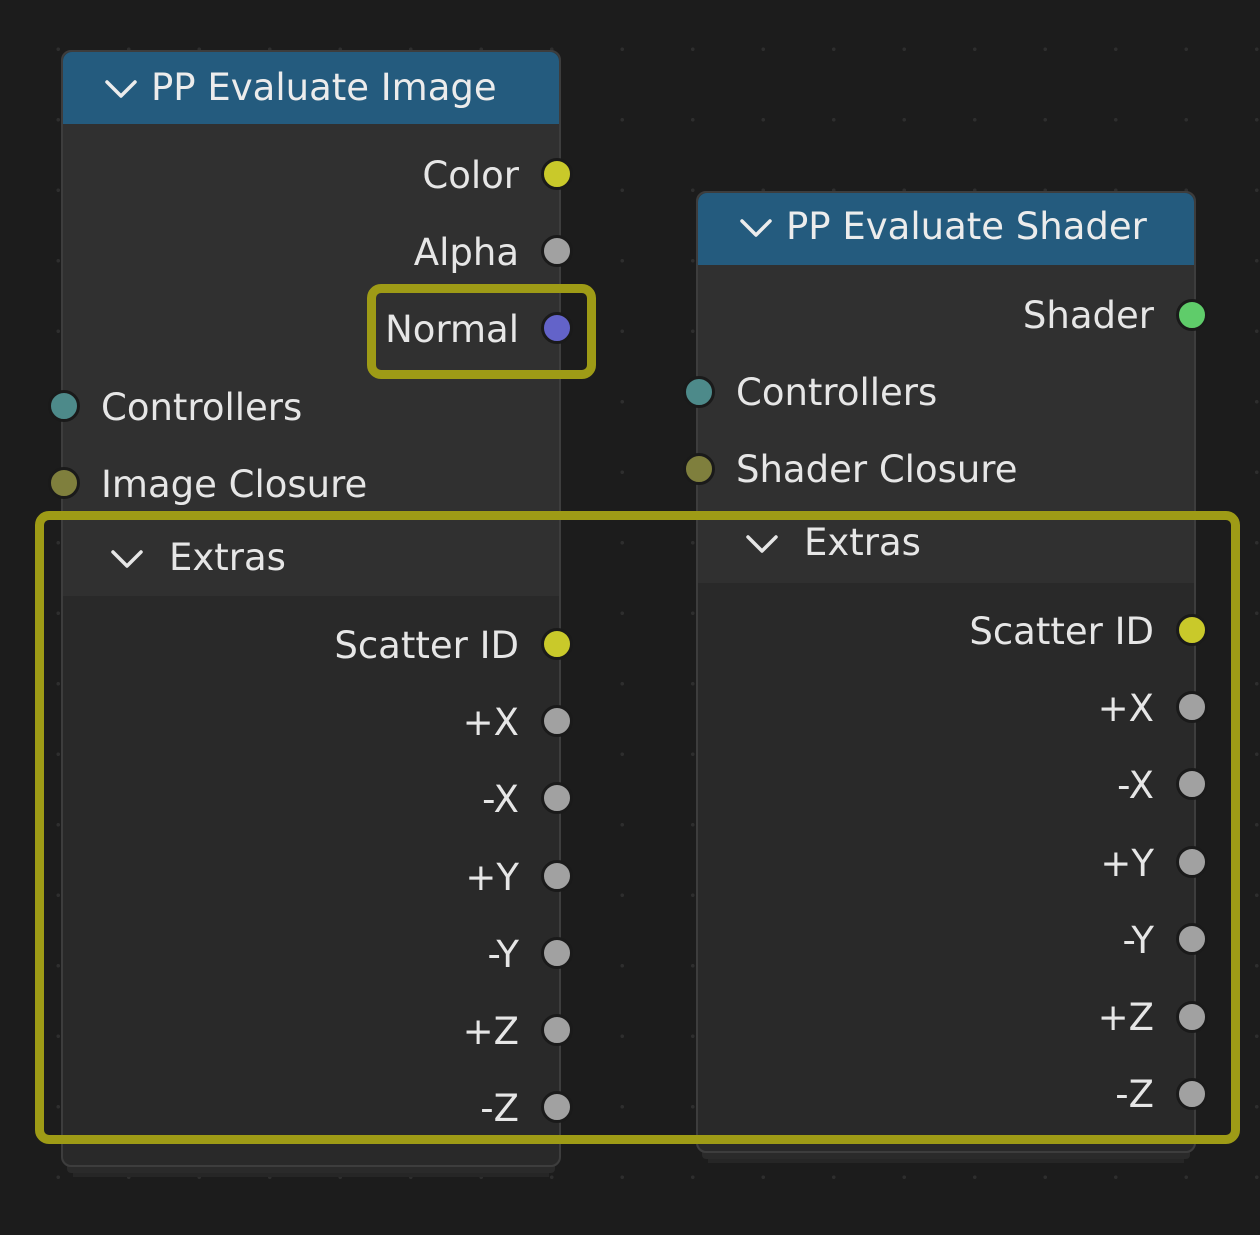  I want to click on output-label-color: Color, so click(470, 175).